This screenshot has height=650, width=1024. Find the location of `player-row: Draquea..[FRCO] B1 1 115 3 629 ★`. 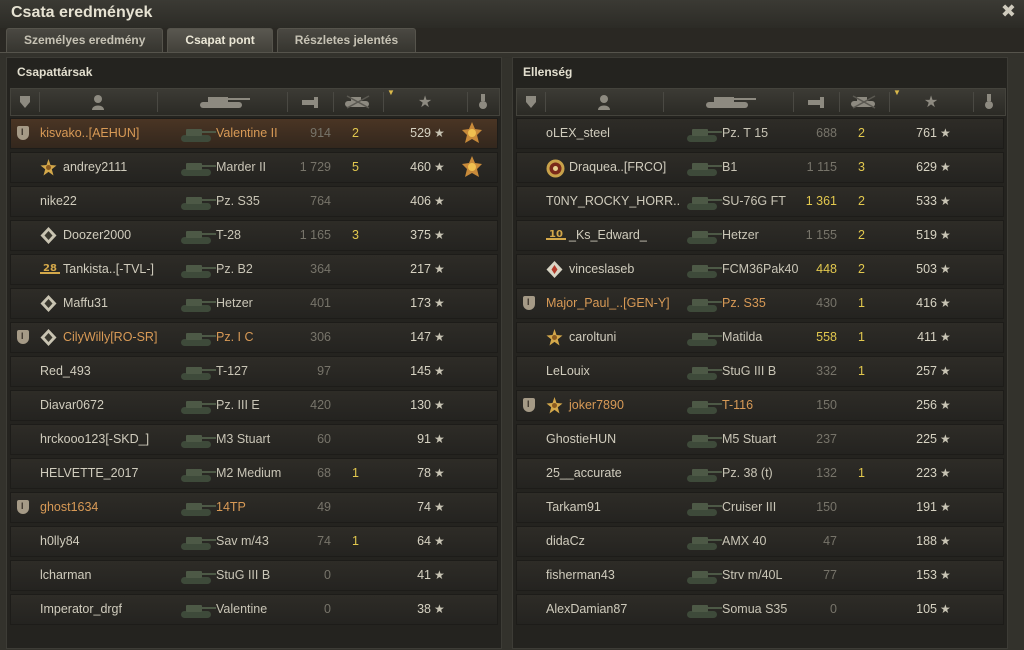

player-row: Draquea..[FRCO] B1 1 115 3 629 ★ is located at coordinates (760, 167).